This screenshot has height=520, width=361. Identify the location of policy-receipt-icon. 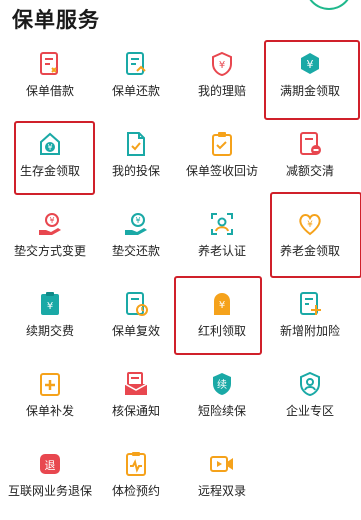
(222, 144).